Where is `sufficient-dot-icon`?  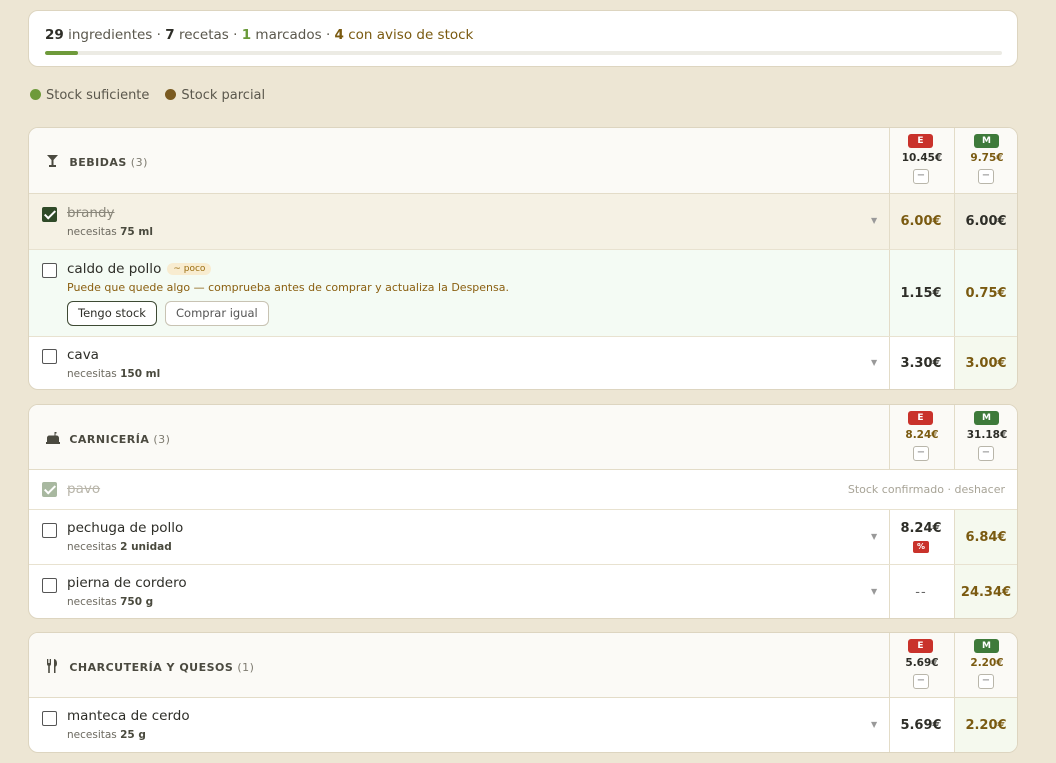
sufficient-dot-icon is located at coordinates (35, 94).